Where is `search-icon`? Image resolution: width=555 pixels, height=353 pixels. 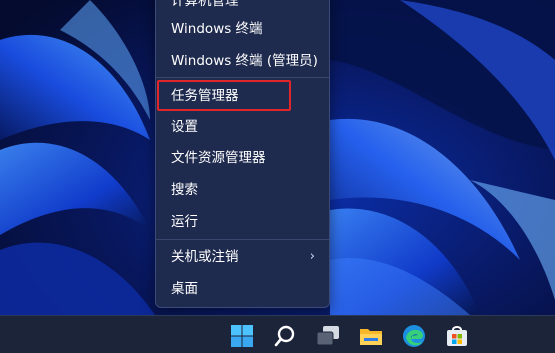
search-icon is located at coordinates (285, 336).